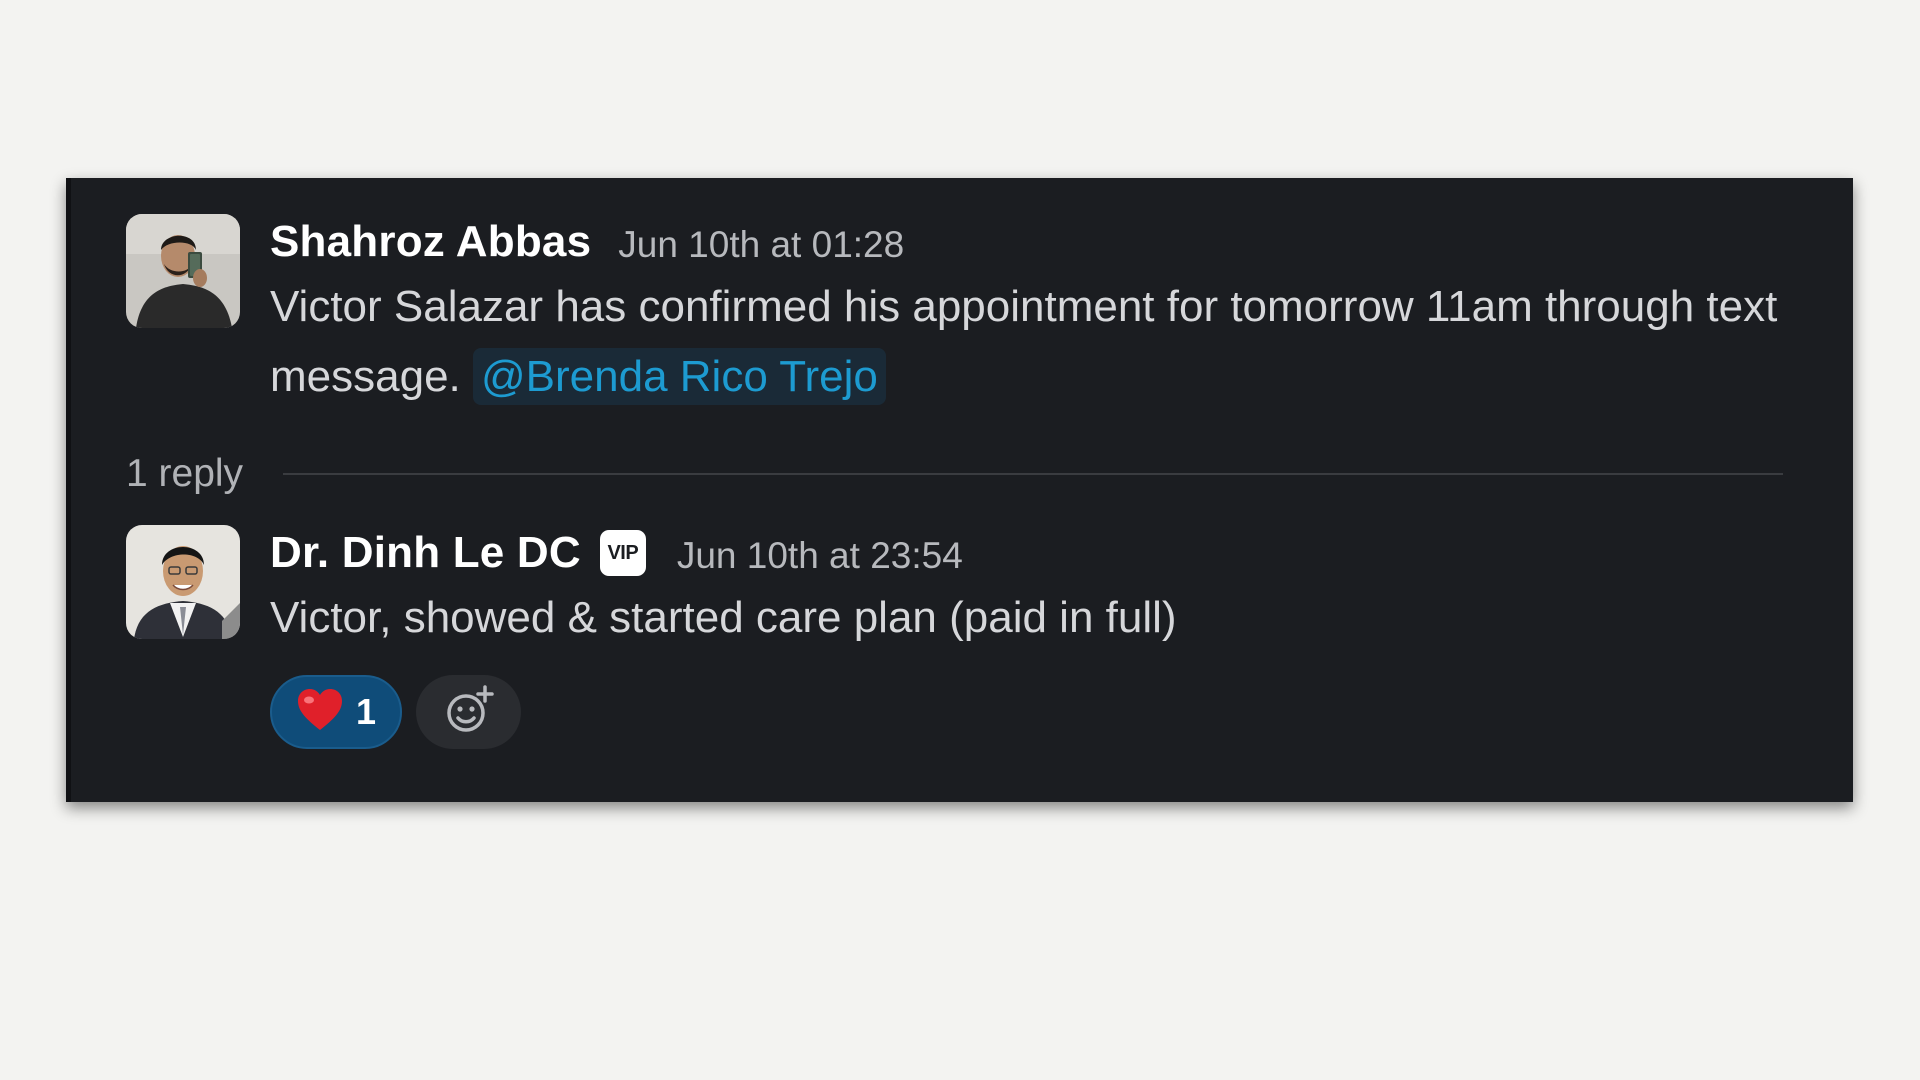 The image size is (1920, 1080). Describe the element at coordinates (366, 711) in the screenshot. I see `reaction-count: 1` at that location.